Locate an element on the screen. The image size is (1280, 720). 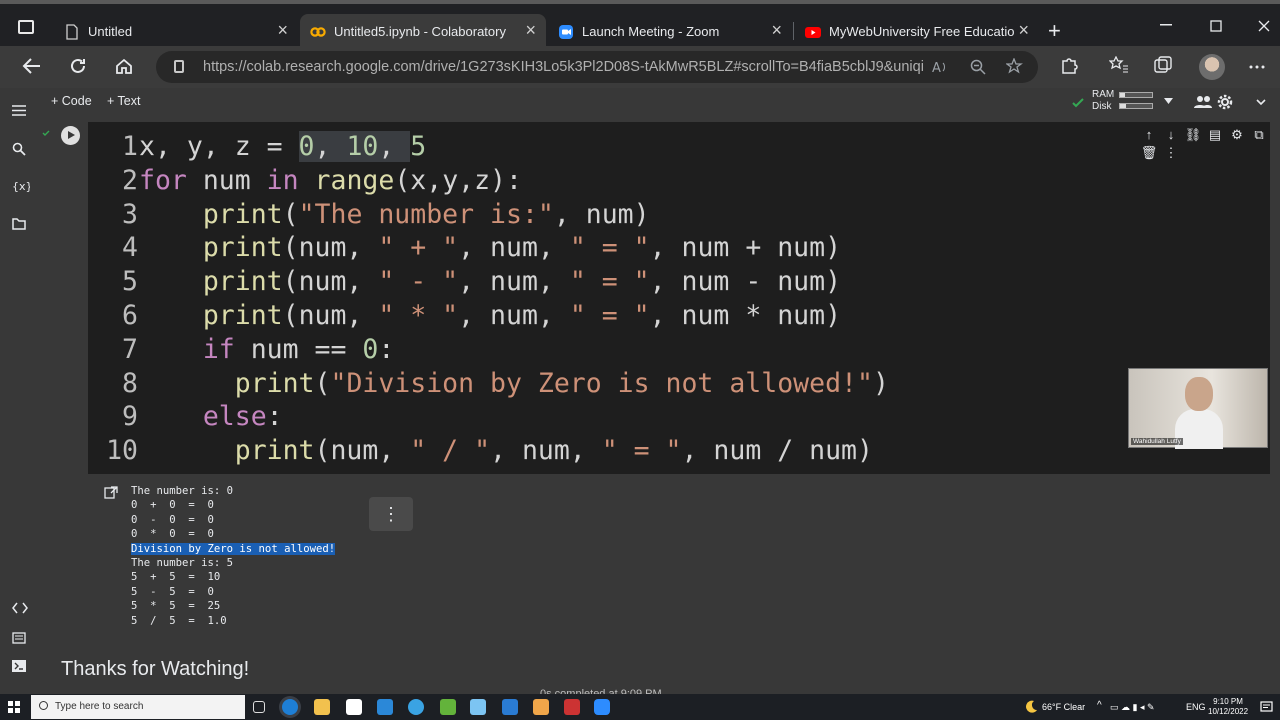
line-number: 1 is located at coordinates (130, 146).